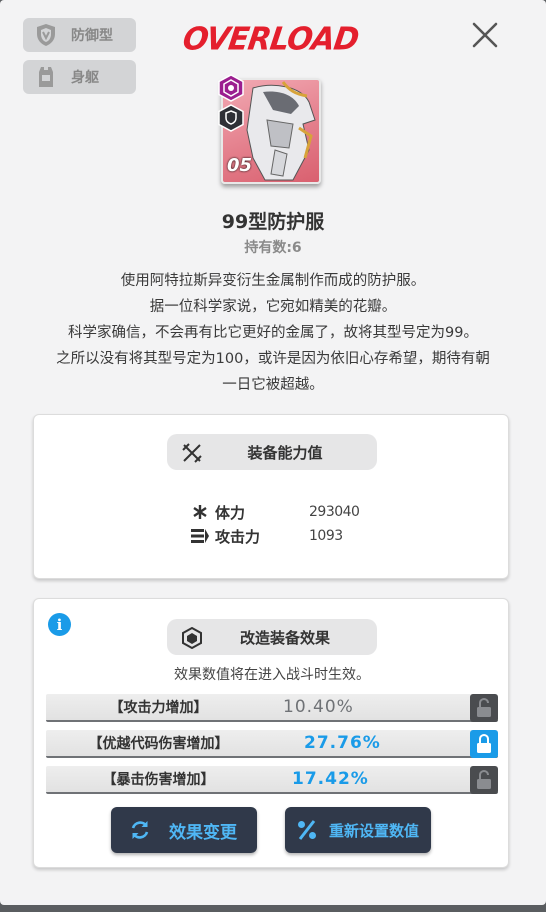 Image resolution: width=546 pixels, height=912 pixels. I want to click on overload-gear-icon, so click(192, 638).